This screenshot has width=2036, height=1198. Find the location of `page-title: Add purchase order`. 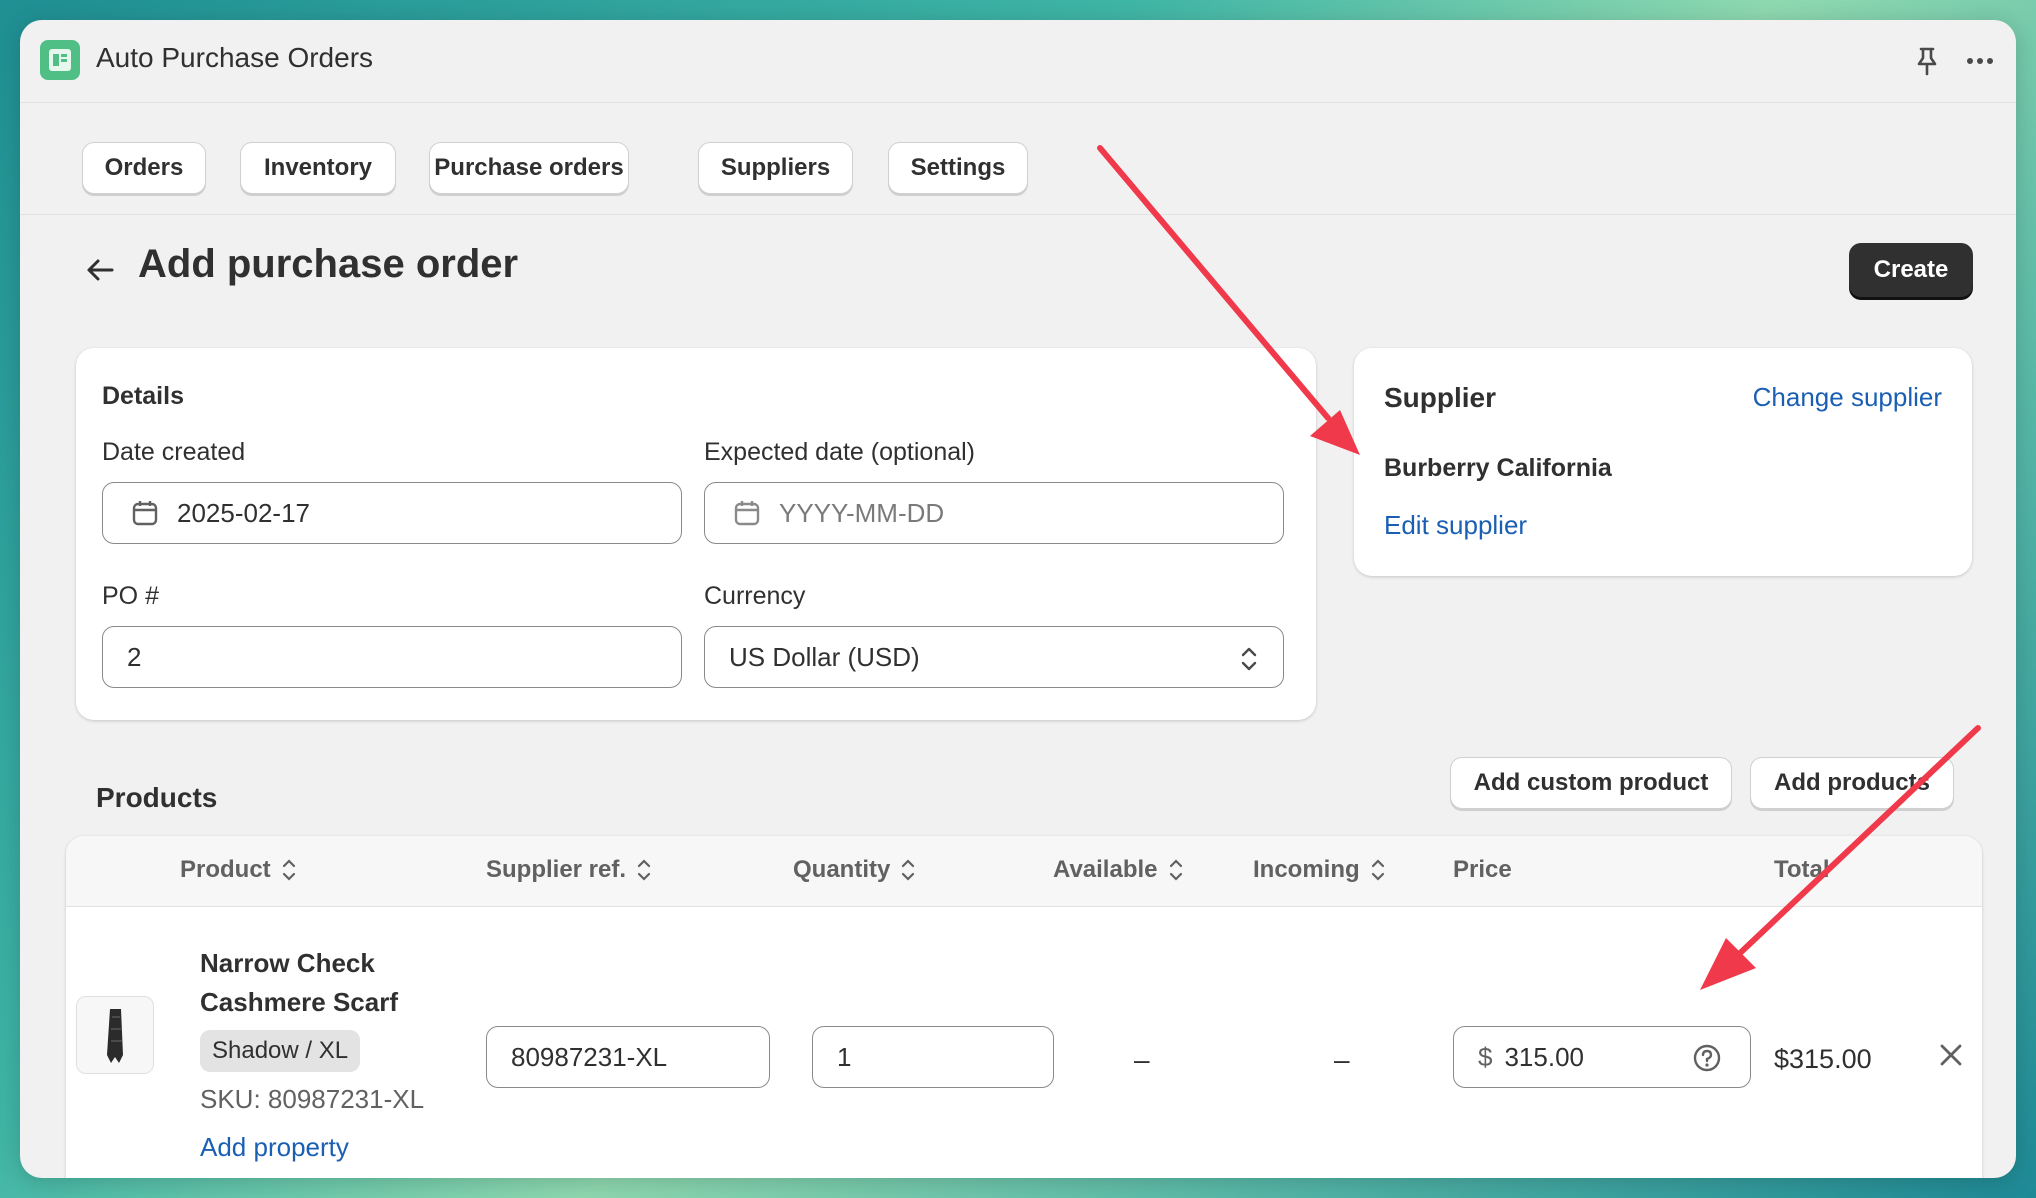

page-title: Add purchase order is located at coordinates (328, 264).